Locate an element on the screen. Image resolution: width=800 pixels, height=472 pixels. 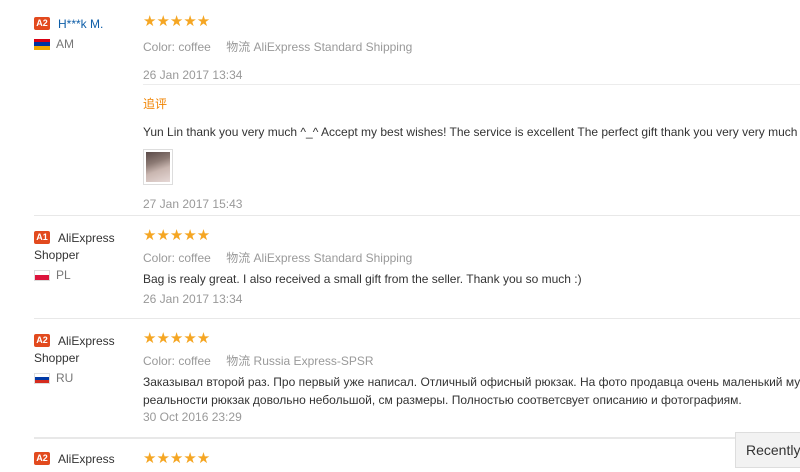
review-date: 30 Oct 2016 23:29 is located at coordinates (192, 417).